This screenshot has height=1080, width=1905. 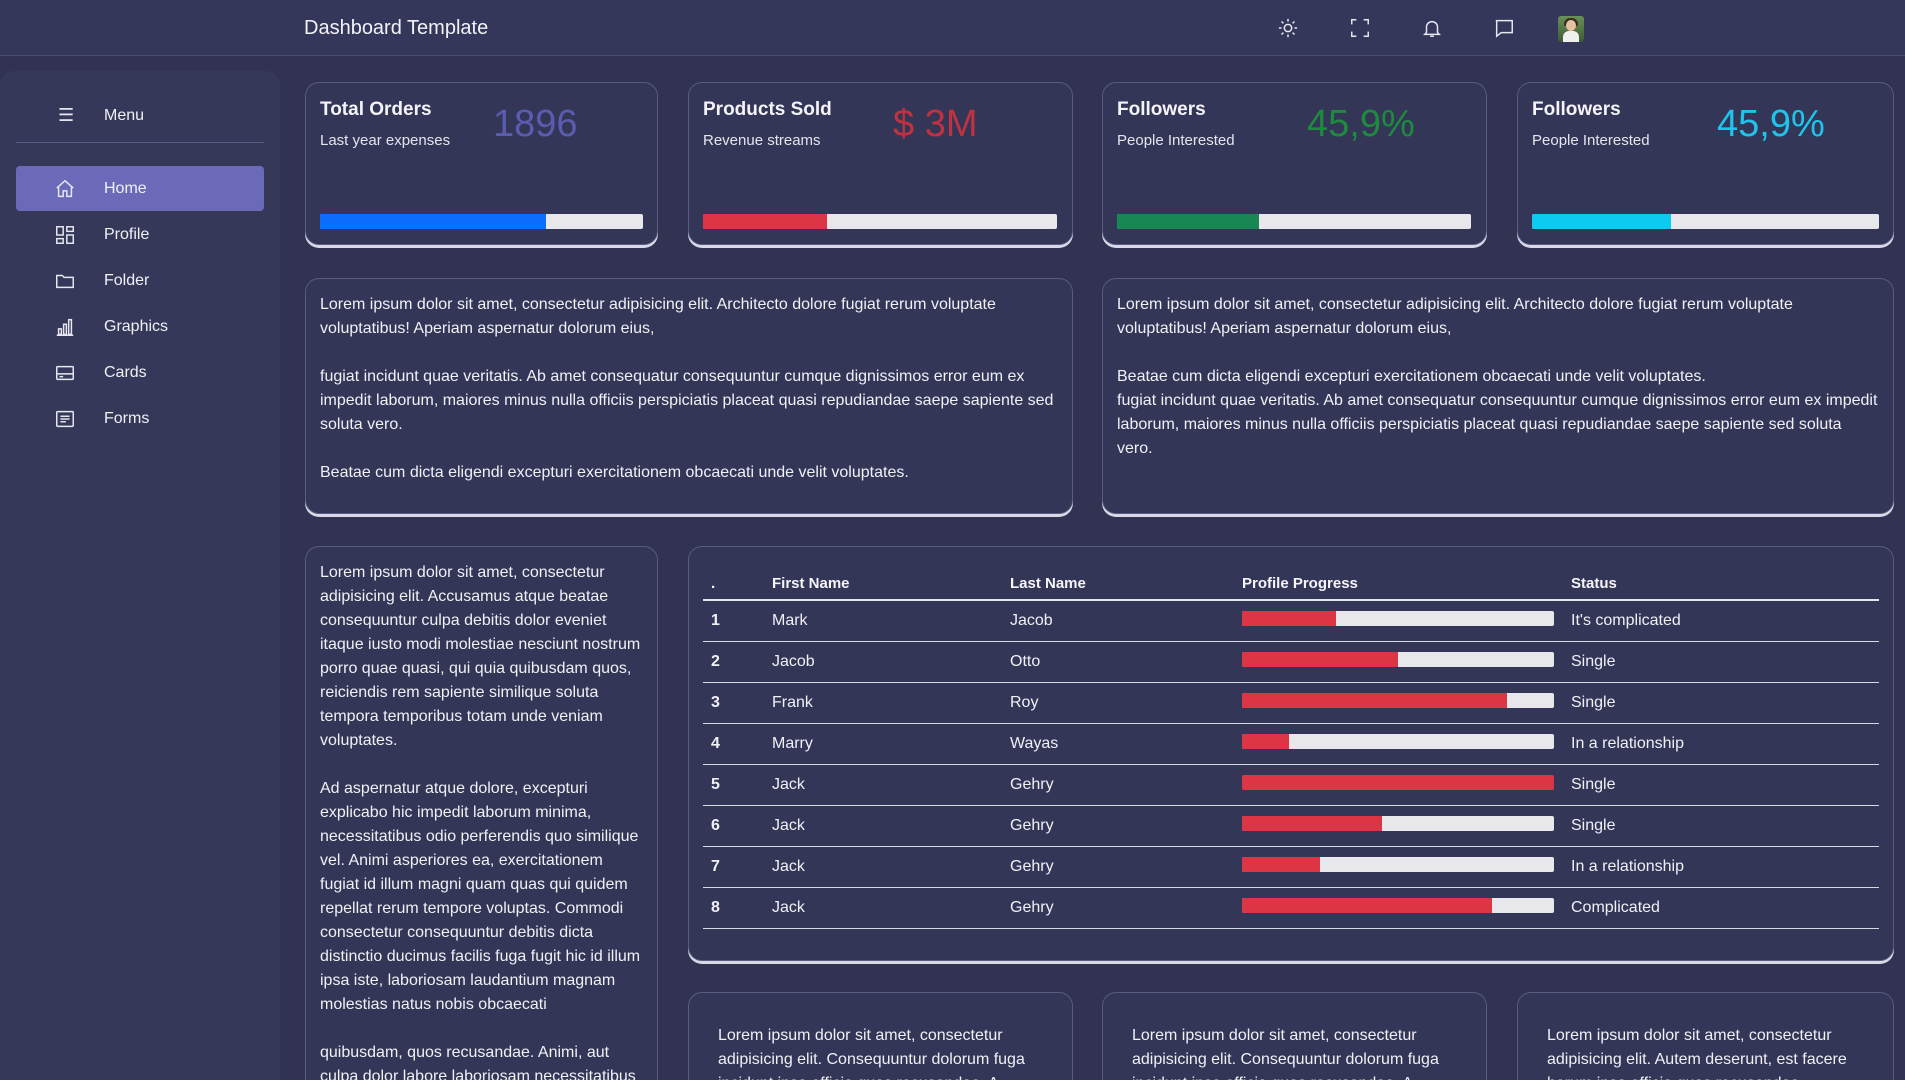 I want to click on table-row: 5 Jack Gehry Single, so click(x=1291, y=785).